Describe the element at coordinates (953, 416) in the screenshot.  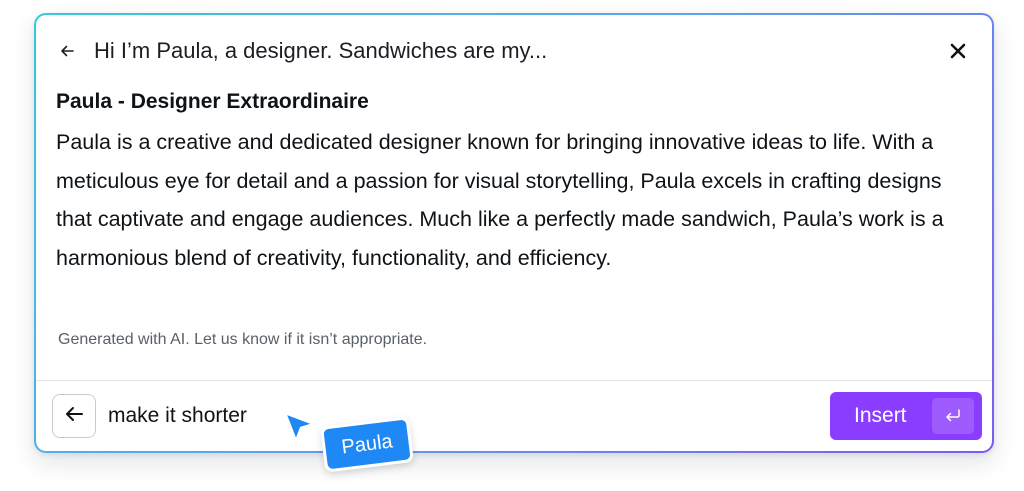
I see `enter-key-icon` at that location.